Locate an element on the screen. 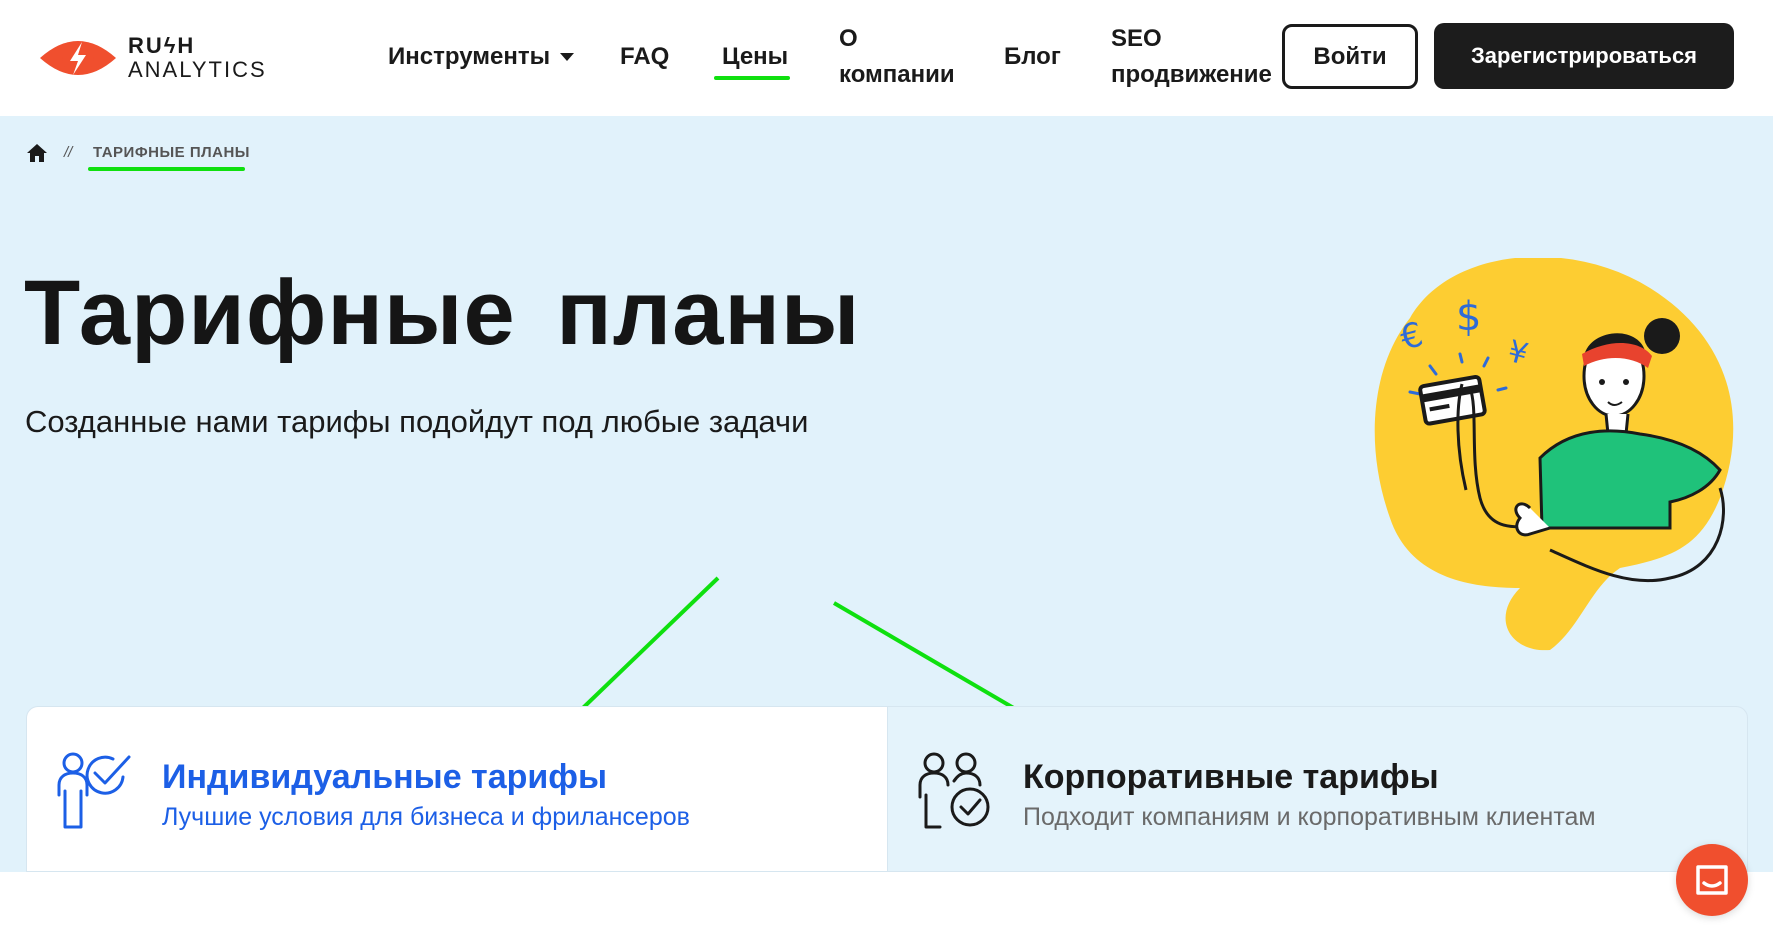 The image size is (1773, 938). tab-individual-title: Индивидуальные тарифы is located at coordinates (385, 777).